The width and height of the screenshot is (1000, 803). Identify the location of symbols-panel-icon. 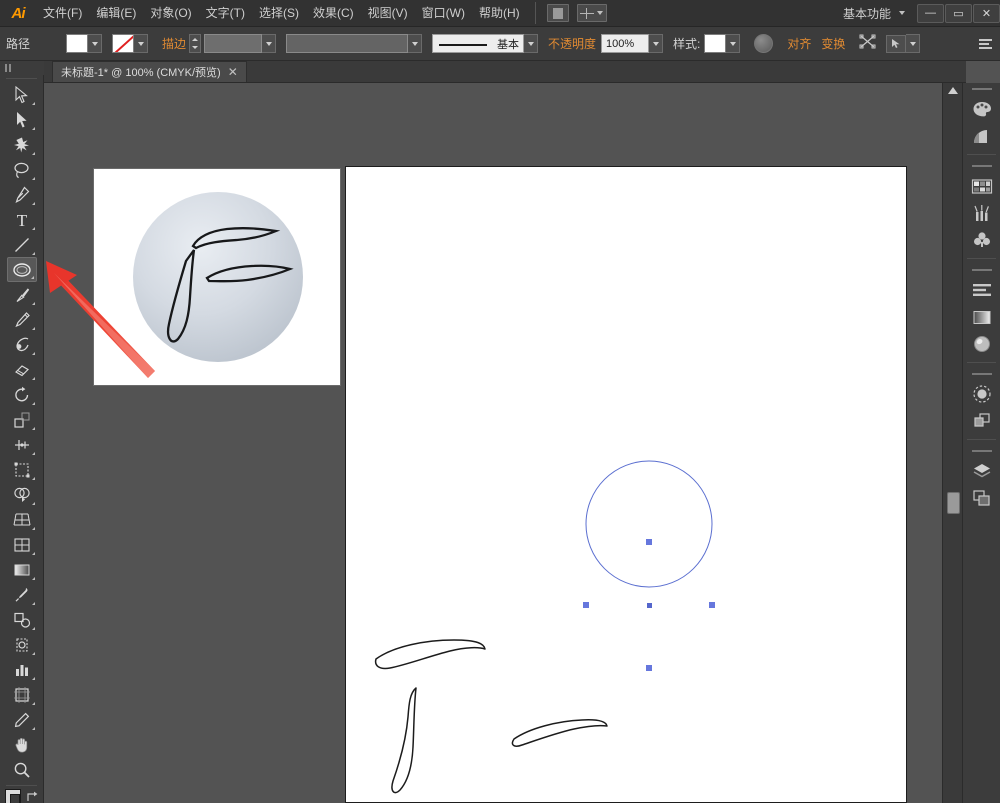
(982, 240).